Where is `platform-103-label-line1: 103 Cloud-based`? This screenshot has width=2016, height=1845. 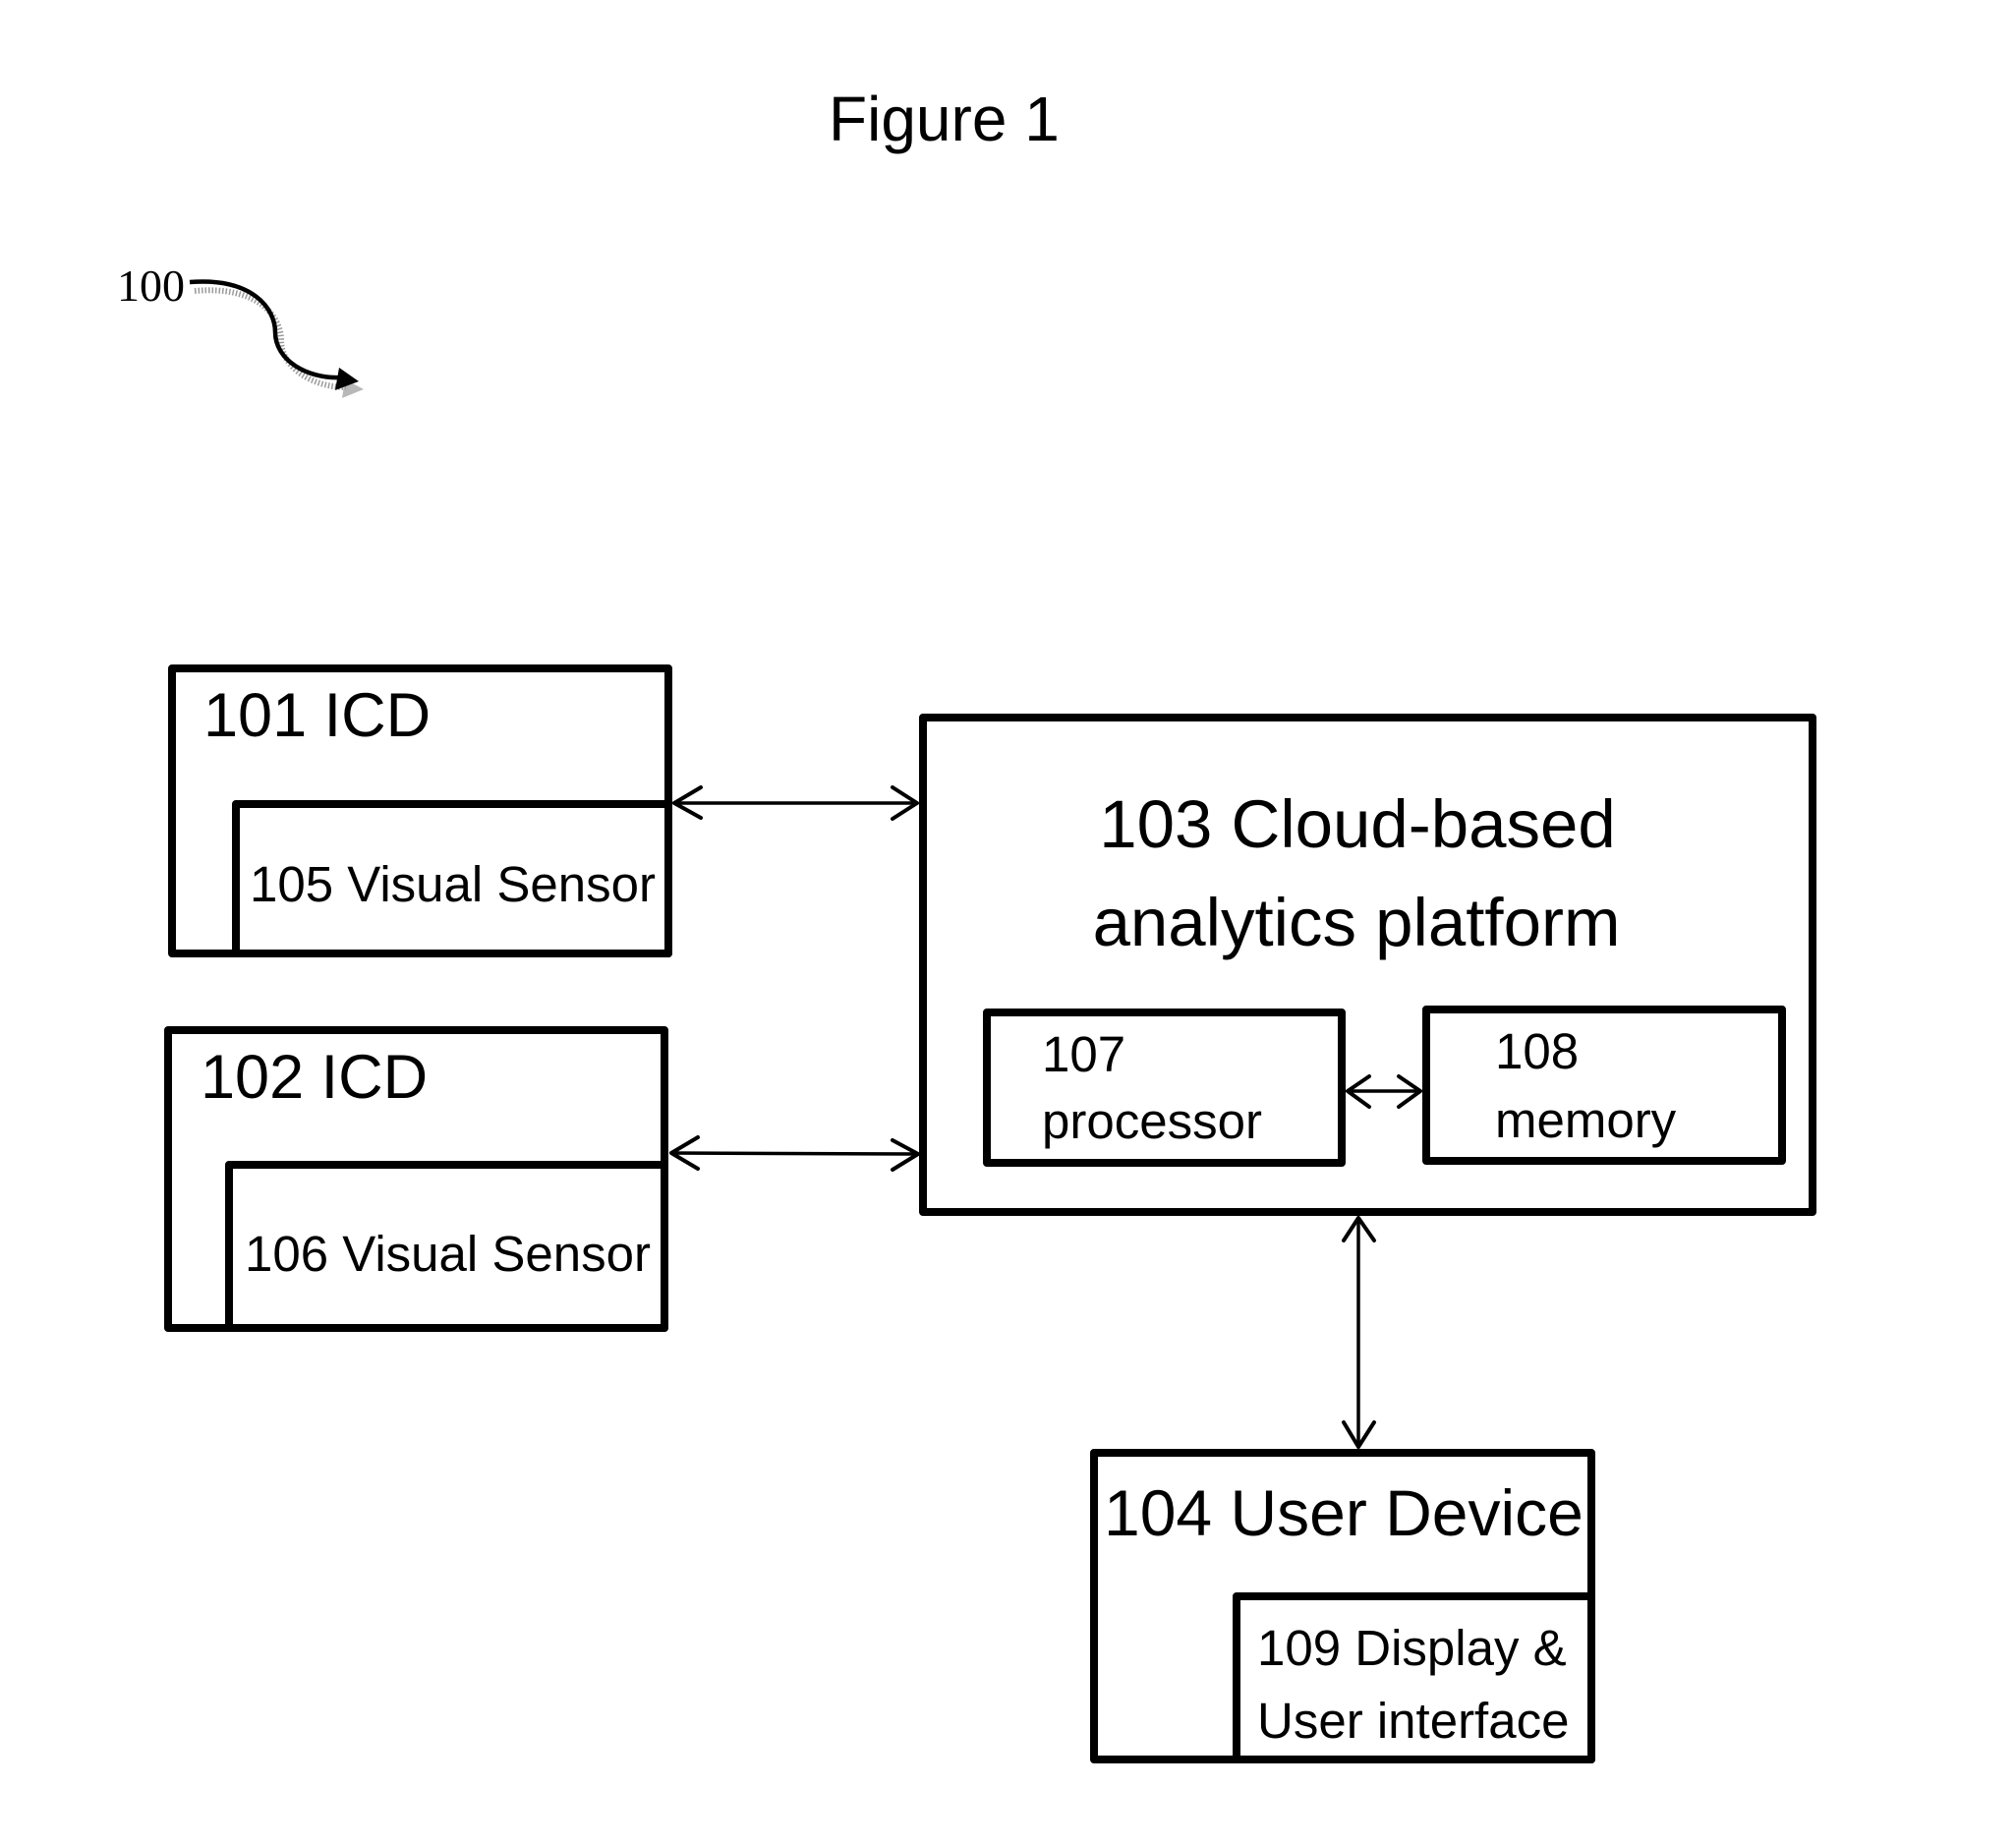
platform-103-label-line1: 103 Cloud-based is located at coordinates (1357, 824).